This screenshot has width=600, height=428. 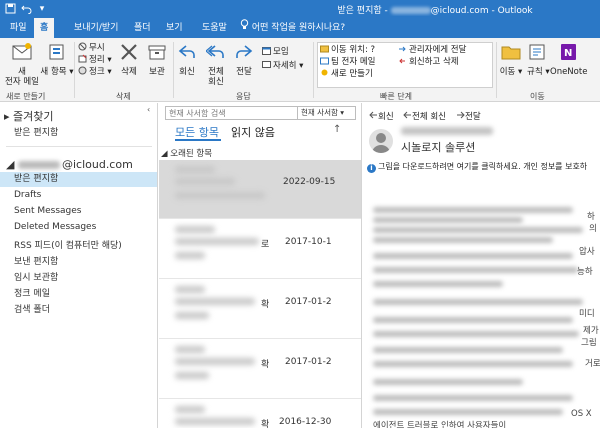 What do you see at coordinates (157, 59) in the screenshot?
I see `archive-button: 보관` at bounding box center [157, 59].